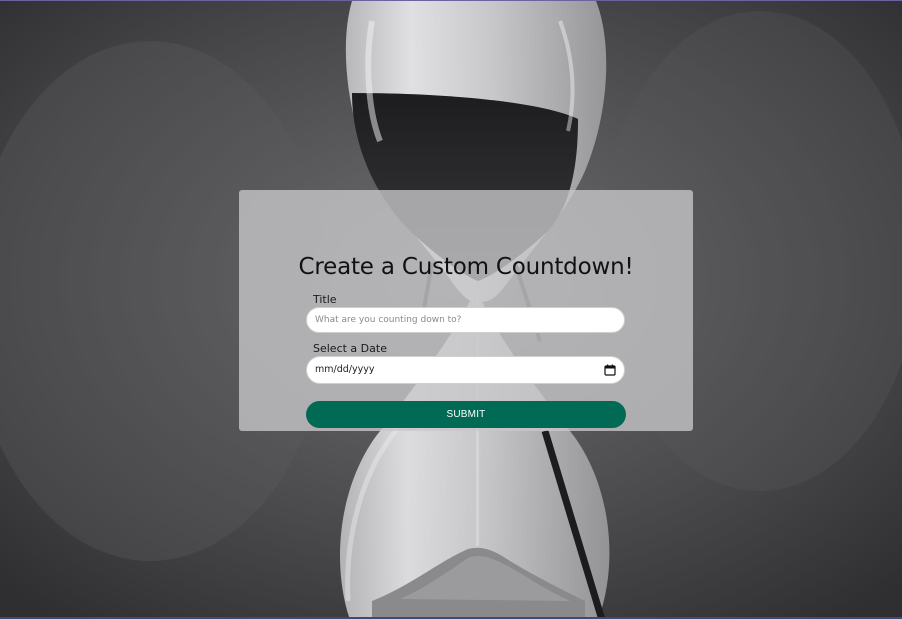 Image resolution: width=902 pixels, height=619 pixels. Describe the element at coordinates (465, 370) in the screenshot. I see `date-input: mm/dd/yyyy` at that location.